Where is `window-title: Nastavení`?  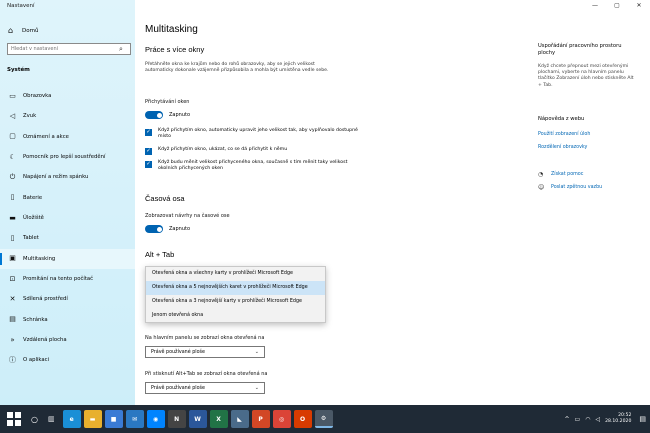
window-title: Nastavení is located at coordinates (21, 6).